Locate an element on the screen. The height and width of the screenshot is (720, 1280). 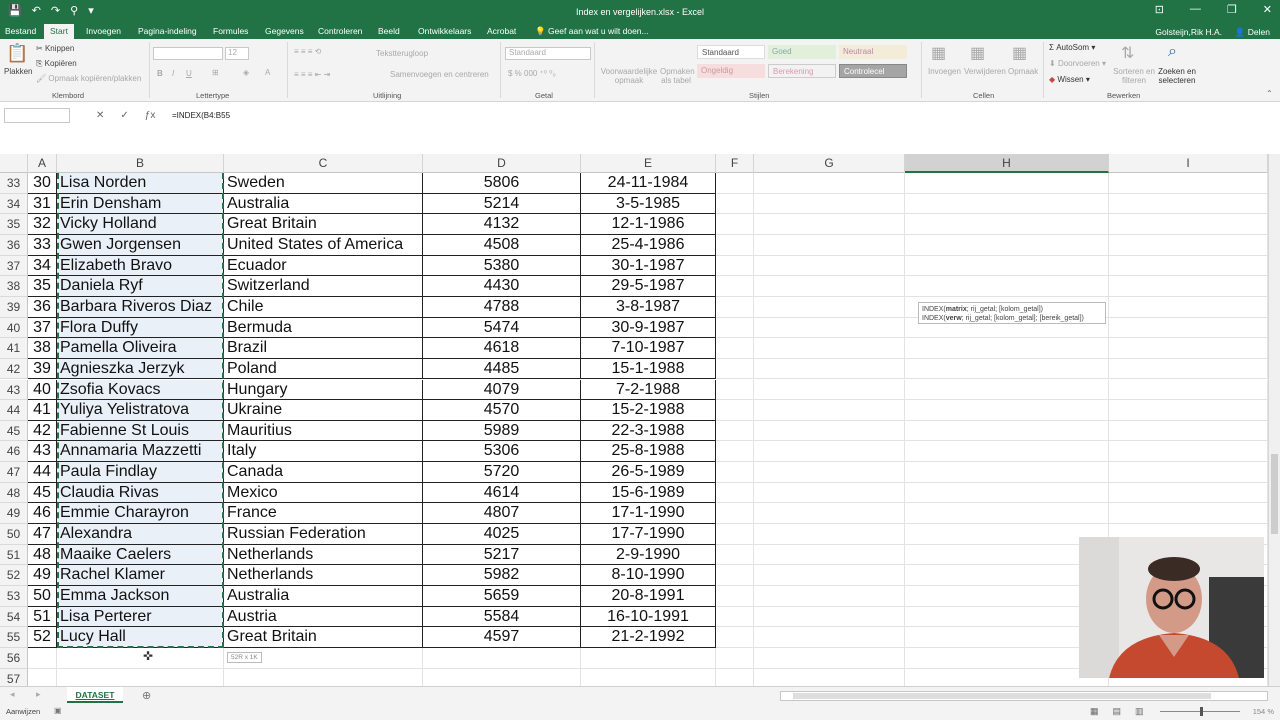
sort-filter-icon: ⇅ is located at coordinates (1127, 53).